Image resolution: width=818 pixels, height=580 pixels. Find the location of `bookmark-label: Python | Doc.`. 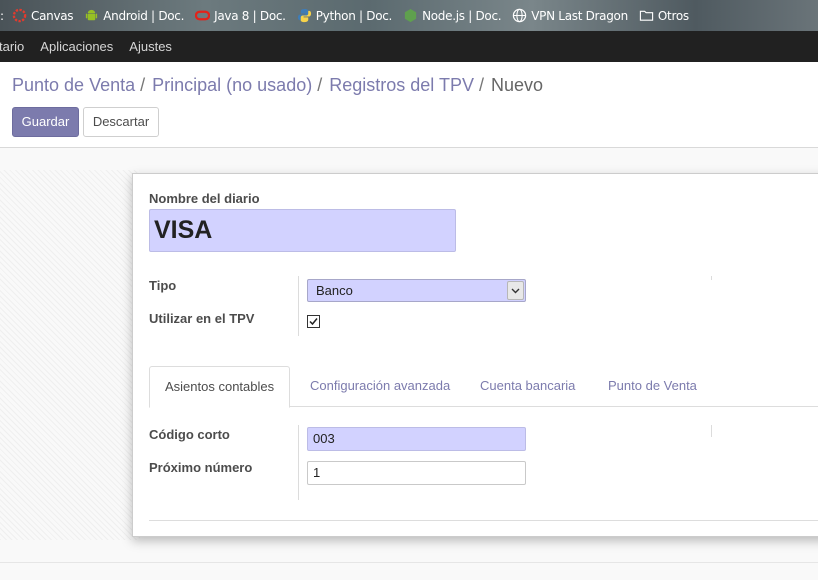

bookmark-label: Python | Doc. is located at coordinates (354, 15).